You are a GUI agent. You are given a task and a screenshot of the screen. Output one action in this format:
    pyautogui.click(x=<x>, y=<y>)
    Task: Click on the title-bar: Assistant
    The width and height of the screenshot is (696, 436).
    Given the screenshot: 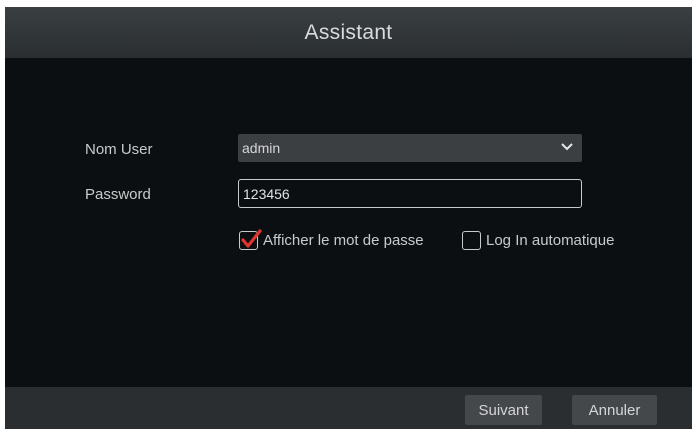 What is the action you would take?
    pyautogui.click(x=348, y=32)
    